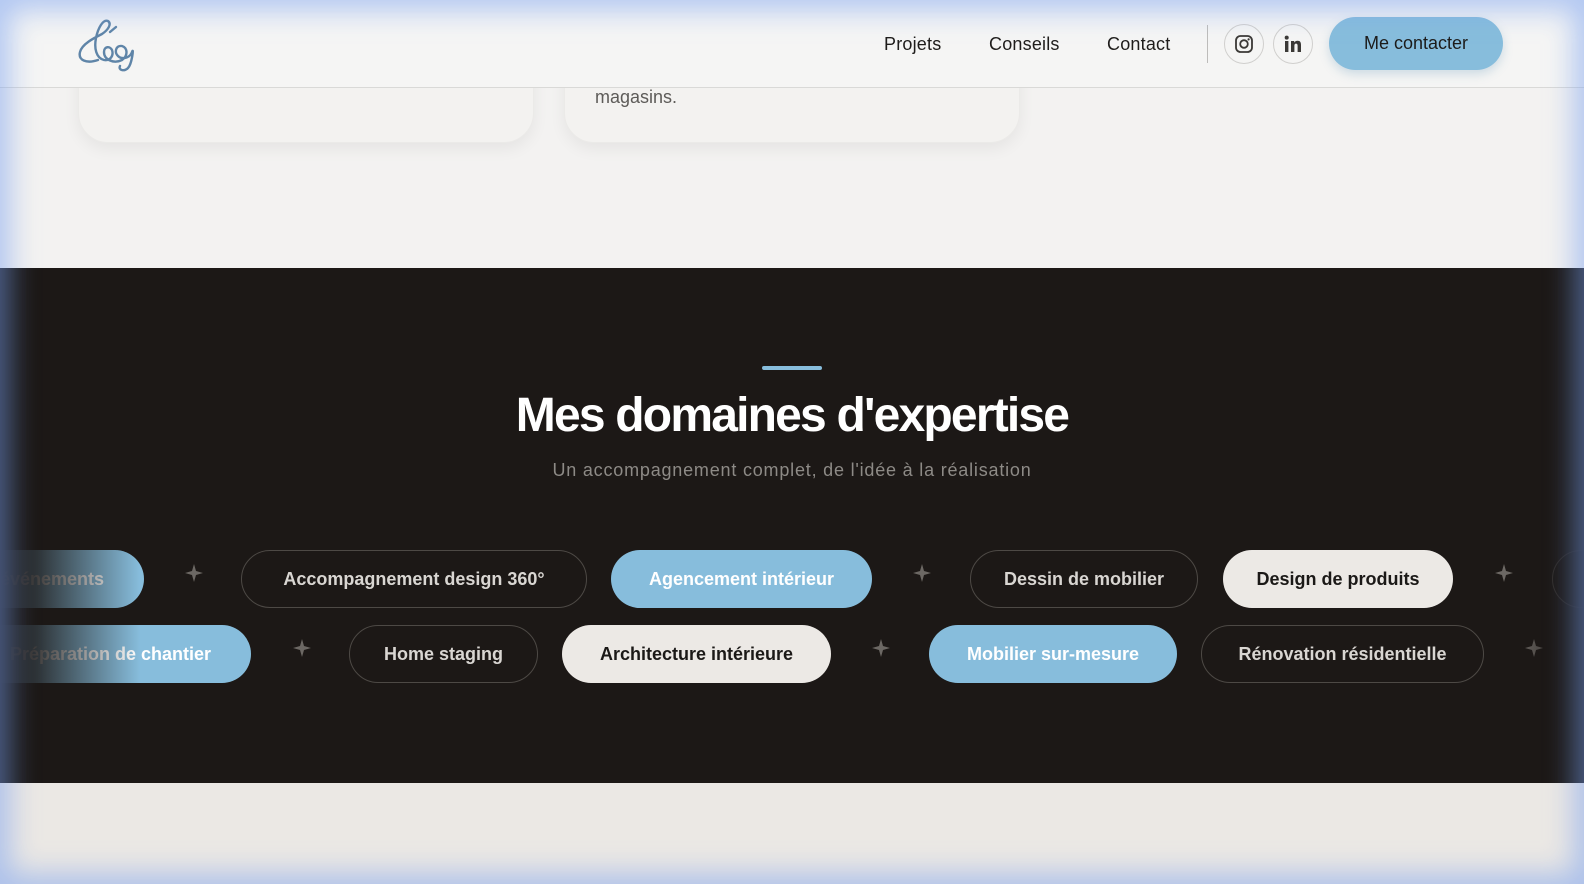 The image size is (1584, 884). I want to click on expertise-tag: Préparation de chantier, so click(125, 654).